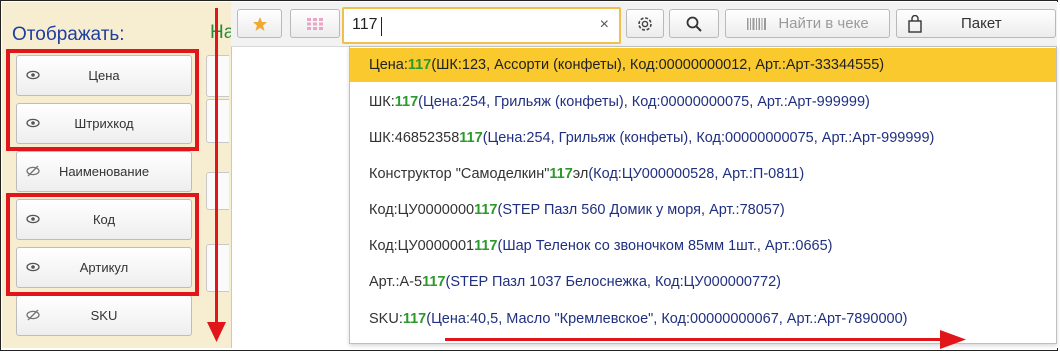 Image resolution: width=1060 pixels, height=353 pixels. I want to click on star-icon, so click(259, 23).